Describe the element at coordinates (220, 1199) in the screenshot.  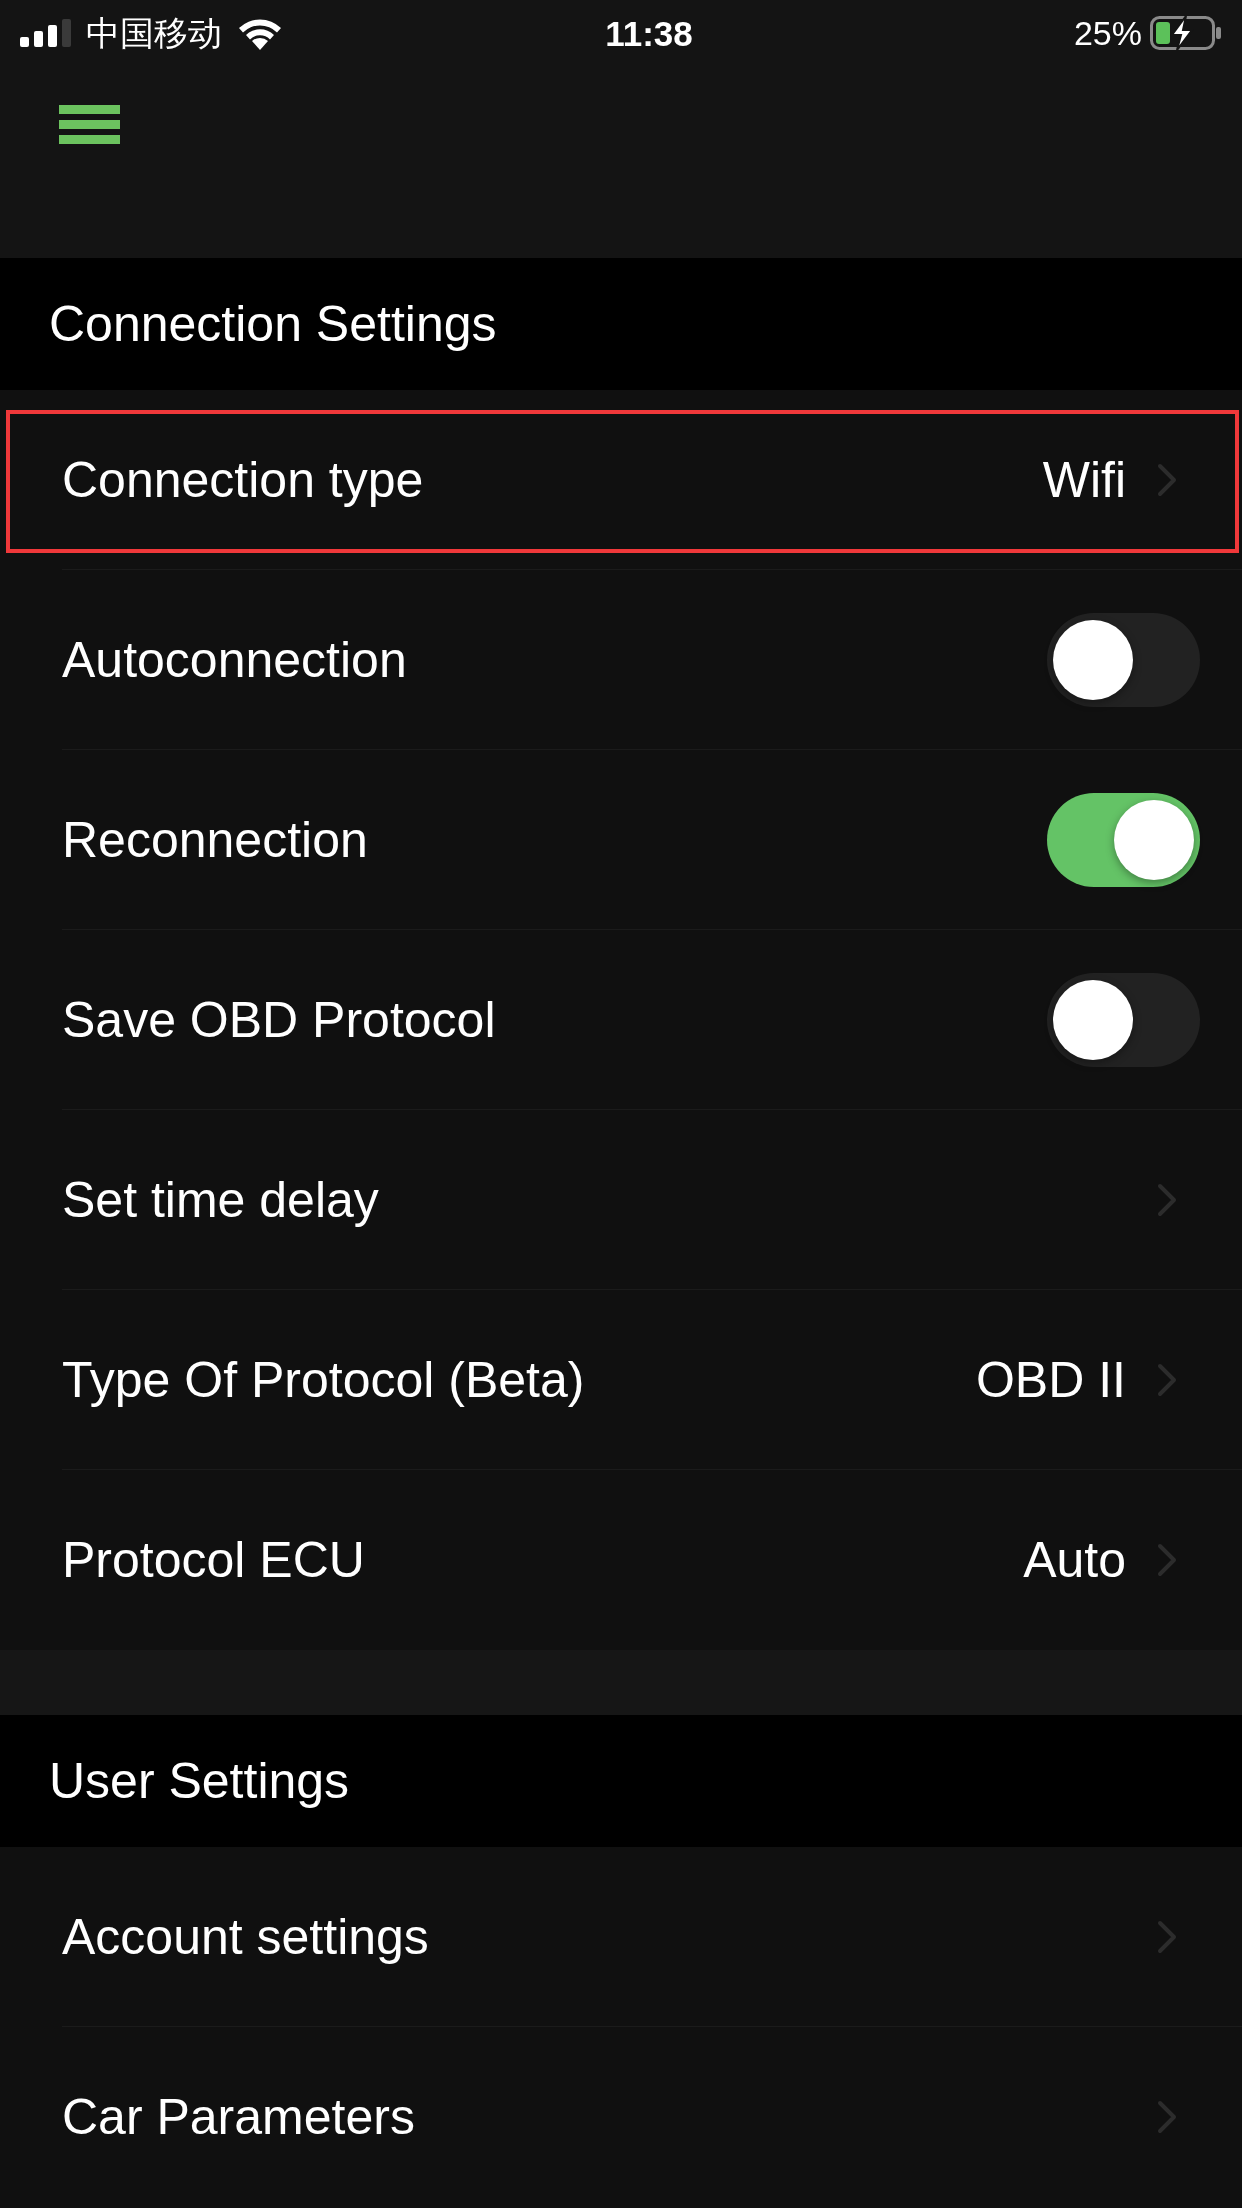
I see `row-label: Set time delay` at that location.